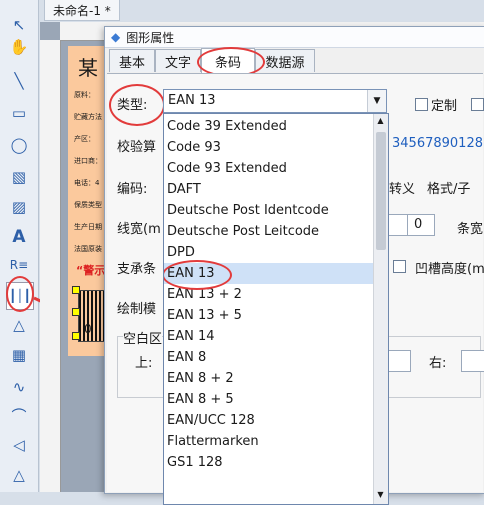  What do you see at coordinates (270, 231) in the screenshot?
I see `dropdown-option: Deutsche Post Leitcode` at bounding box center [270, 231].